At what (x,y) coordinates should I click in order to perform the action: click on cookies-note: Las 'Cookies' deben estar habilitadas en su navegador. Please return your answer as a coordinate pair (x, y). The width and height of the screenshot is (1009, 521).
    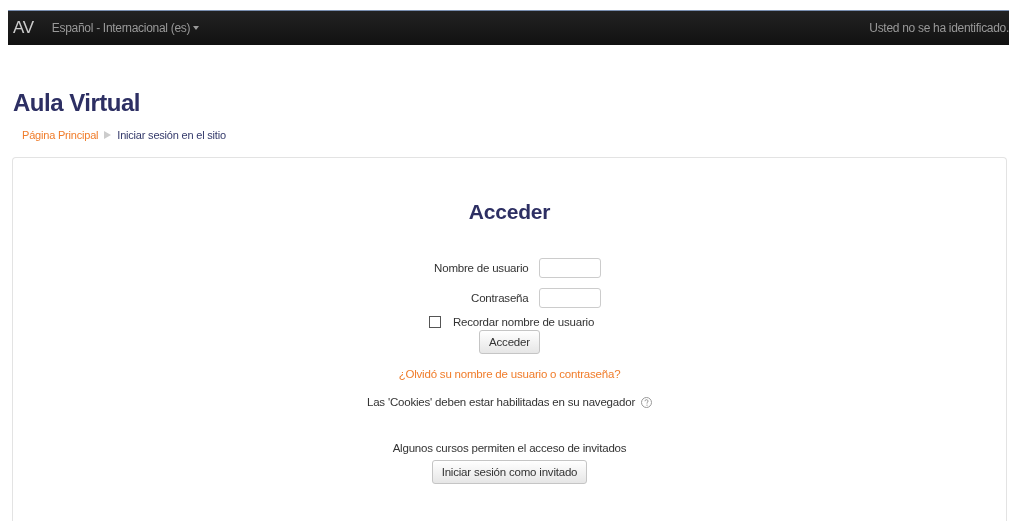
    Looking at the image, I should click on (501, 402).